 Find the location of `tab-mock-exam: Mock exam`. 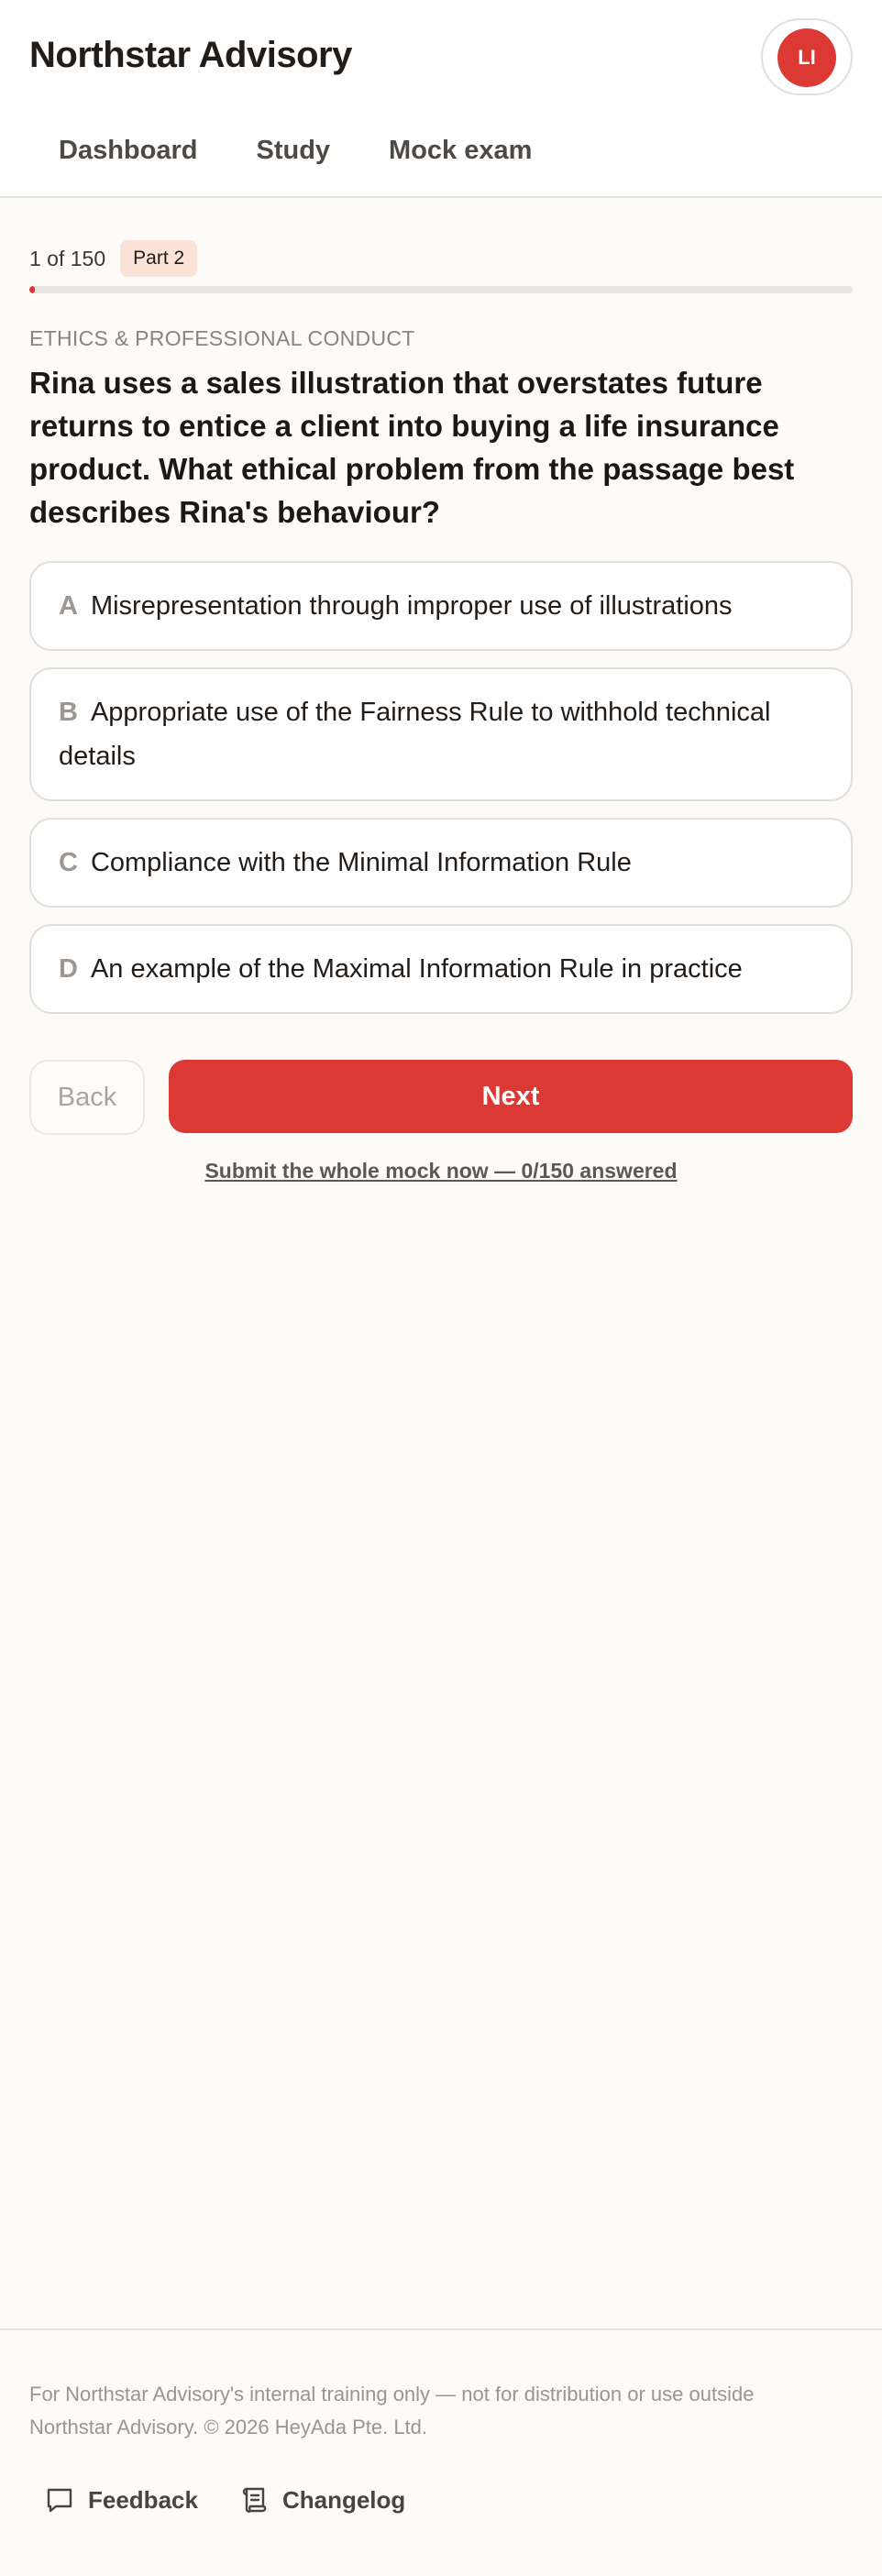

tab-mock-exam: Mock exam is located at coordinates (460, 151).